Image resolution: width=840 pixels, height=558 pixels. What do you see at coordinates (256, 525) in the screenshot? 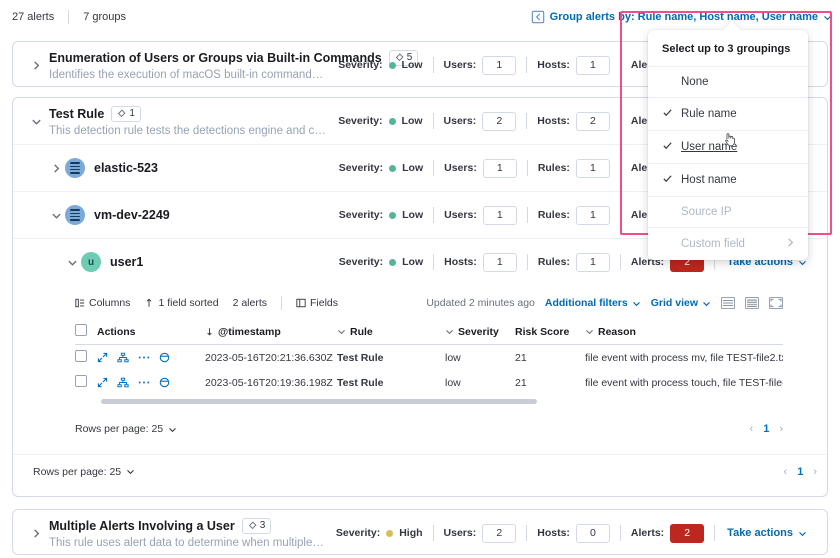
I see `group-badge: 3` at bounding box center [256, 525].